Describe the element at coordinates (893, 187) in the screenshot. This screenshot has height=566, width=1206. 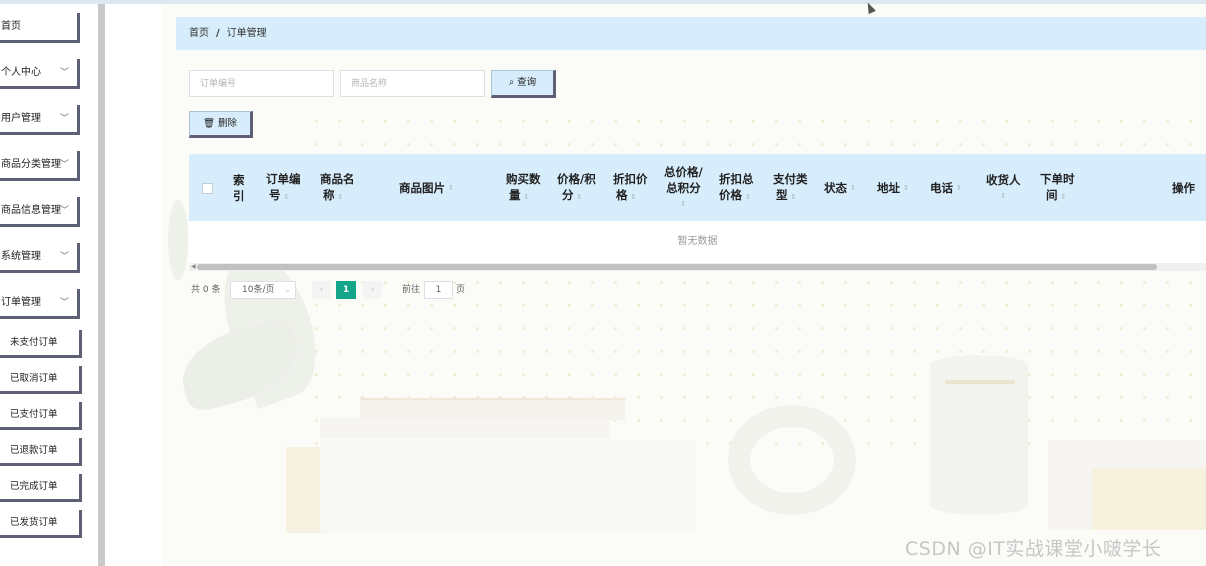
I see `column-header-address: 地址 ⇕` at that location.